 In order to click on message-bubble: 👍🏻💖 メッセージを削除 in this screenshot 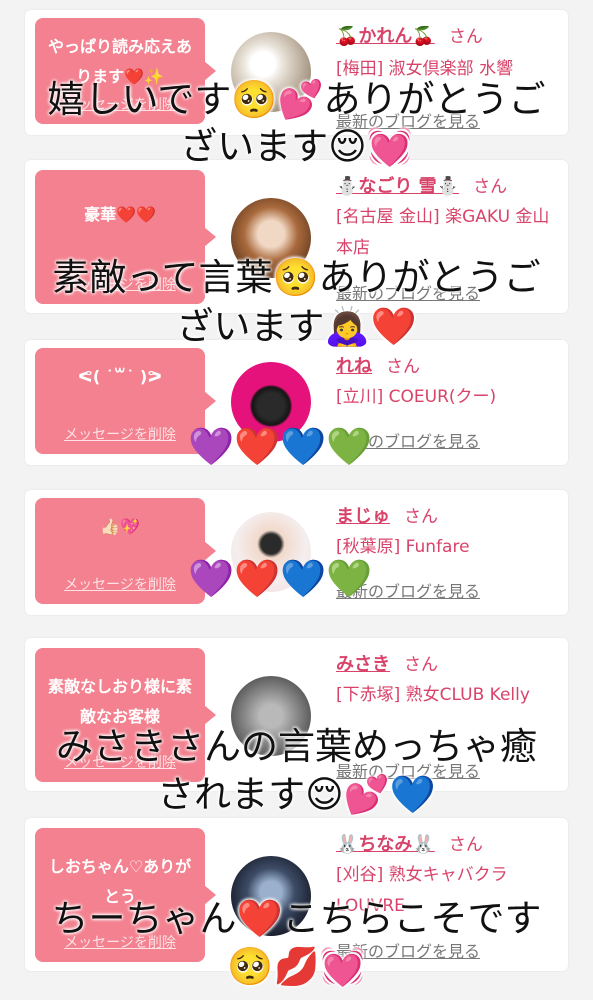, I will do `click(125, 551)`.